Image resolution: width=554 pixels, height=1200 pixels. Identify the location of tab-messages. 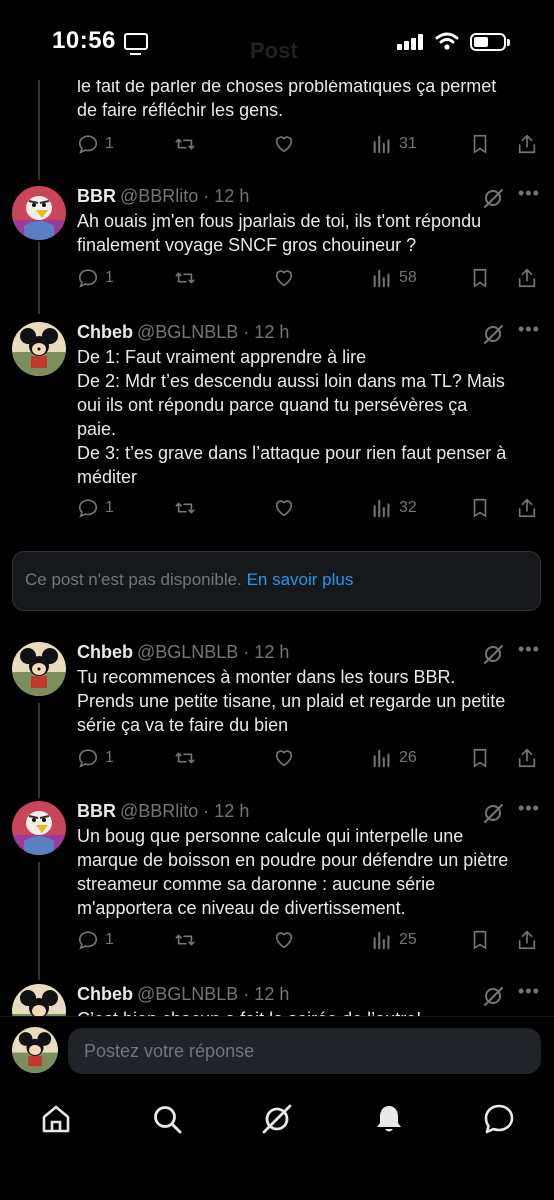
(499, 1119).